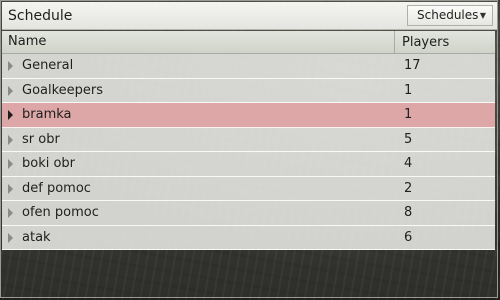 This screenshot has height=300, width=500. What do you see at coordinates (63, 90) in the screenshot?
I see `row-name: Goalkeepers` at bounding box center [63, 90].